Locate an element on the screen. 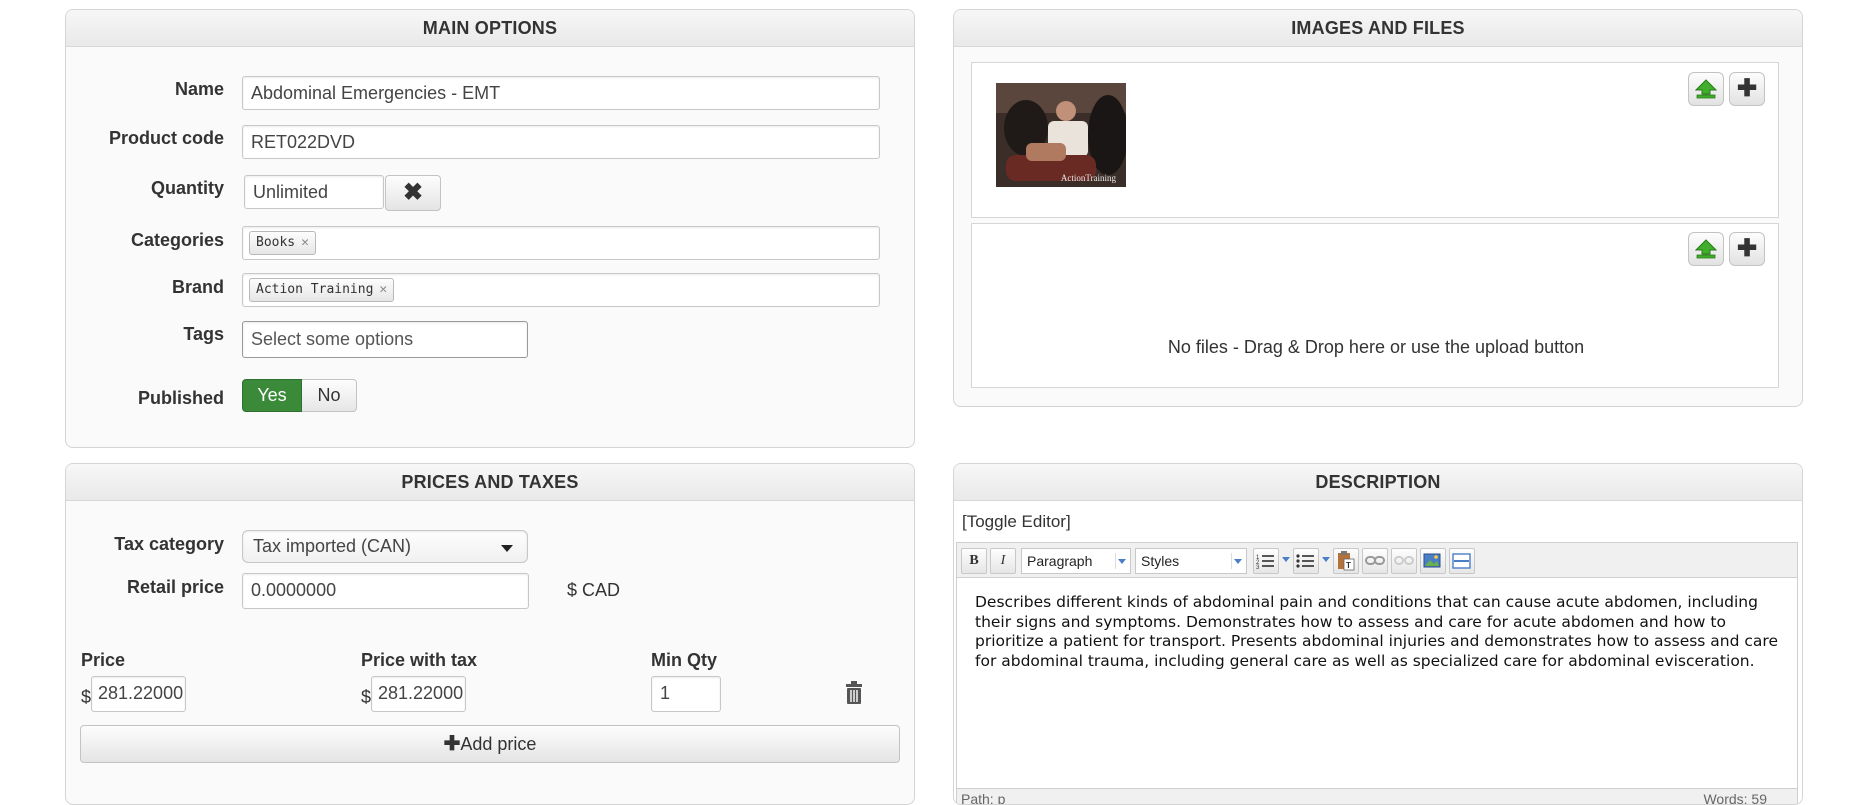 The height and width of the screenshot is (805, 1860). min-qty-input: 1 is located at coordinates (686, 694).